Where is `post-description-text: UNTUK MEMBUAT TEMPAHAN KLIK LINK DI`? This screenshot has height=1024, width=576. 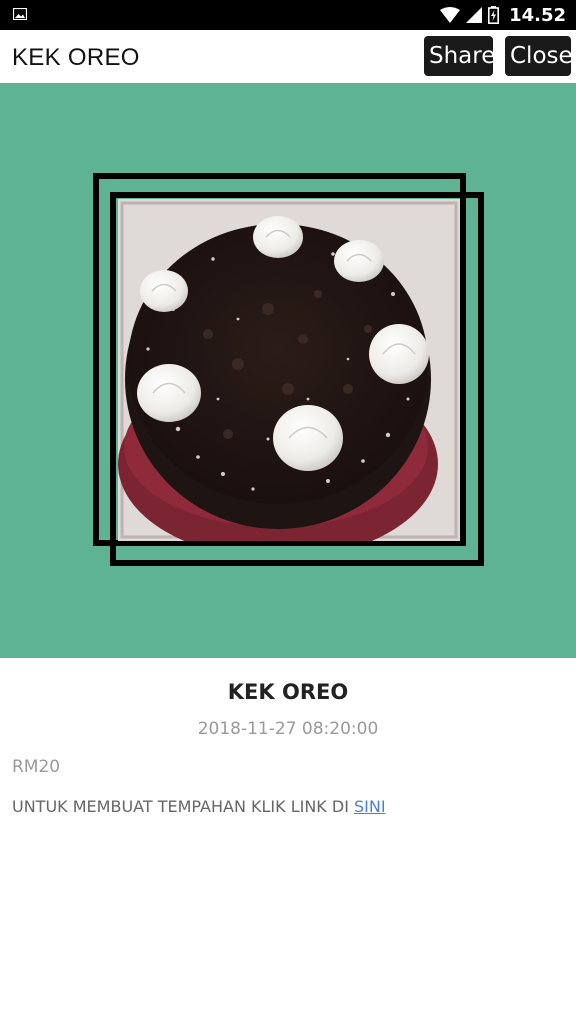
post-description-text: UNTUK MEMBUAT TEMPAHAN KLIK LINK DI is located at coordinates (183, 806).